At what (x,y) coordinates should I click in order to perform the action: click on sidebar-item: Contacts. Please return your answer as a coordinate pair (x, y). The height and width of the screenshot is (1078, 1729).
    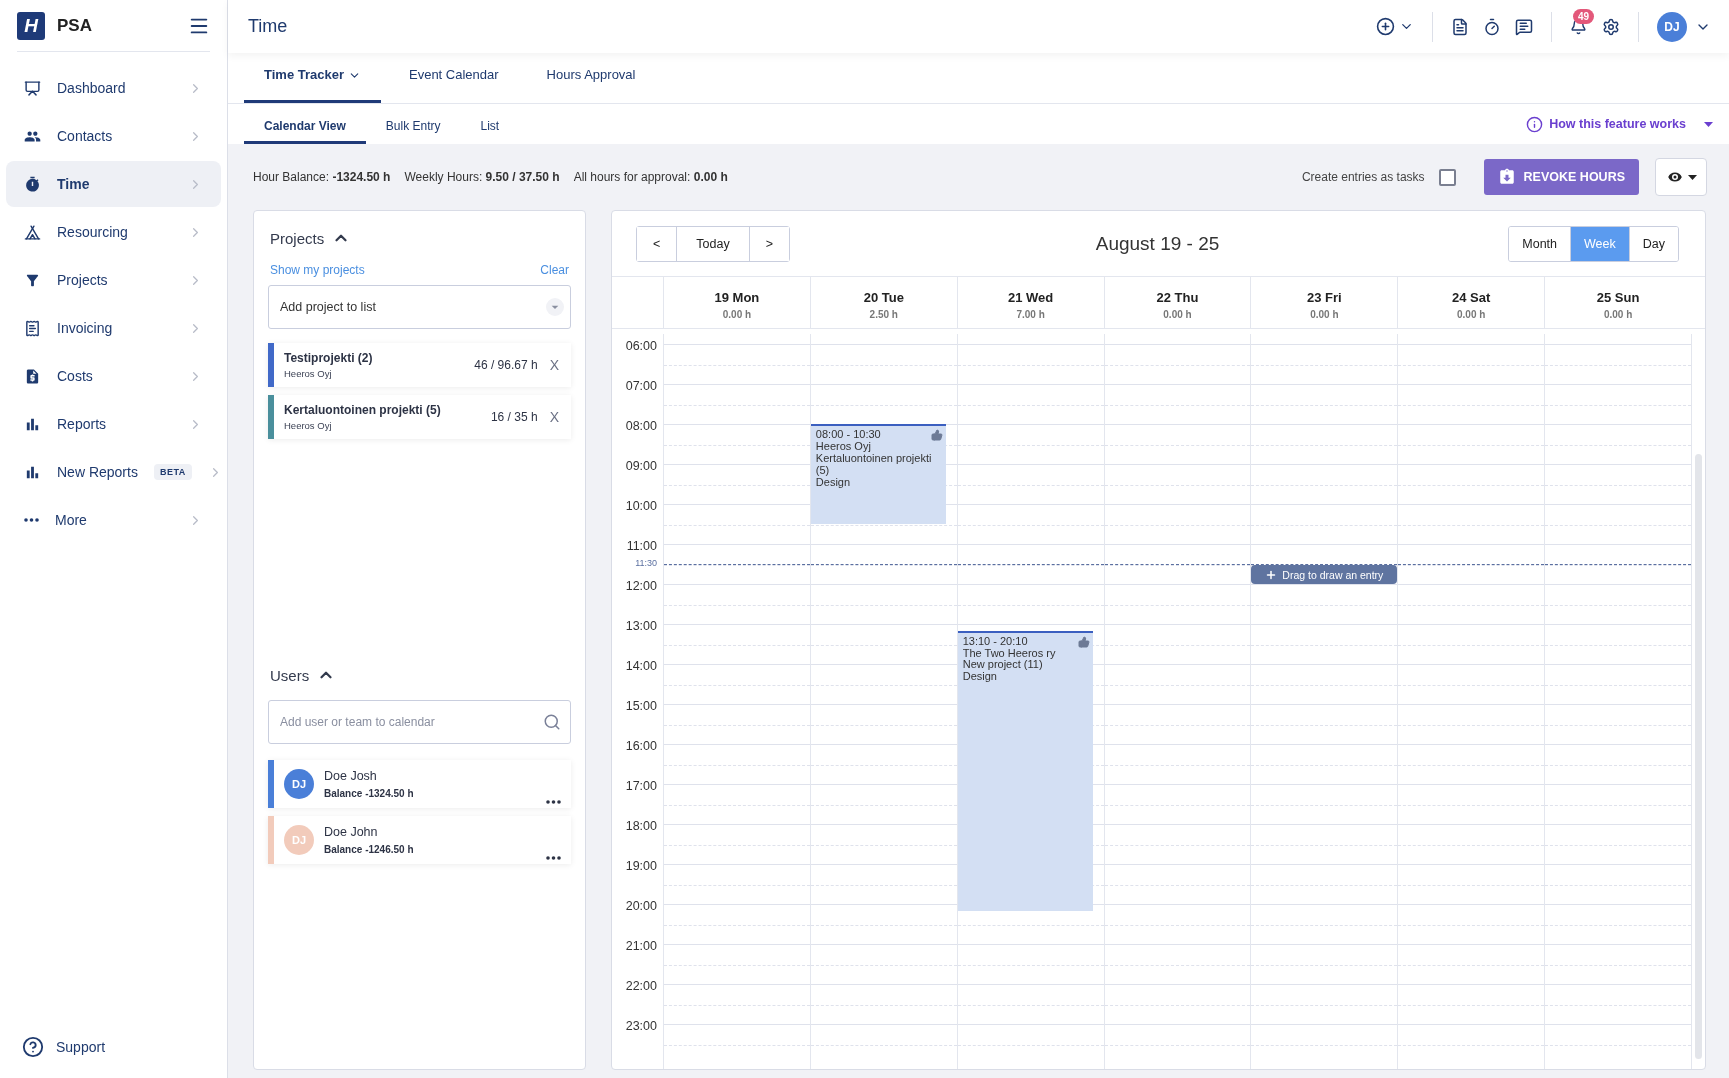
    Looking at the image, I should click on (113, 136).